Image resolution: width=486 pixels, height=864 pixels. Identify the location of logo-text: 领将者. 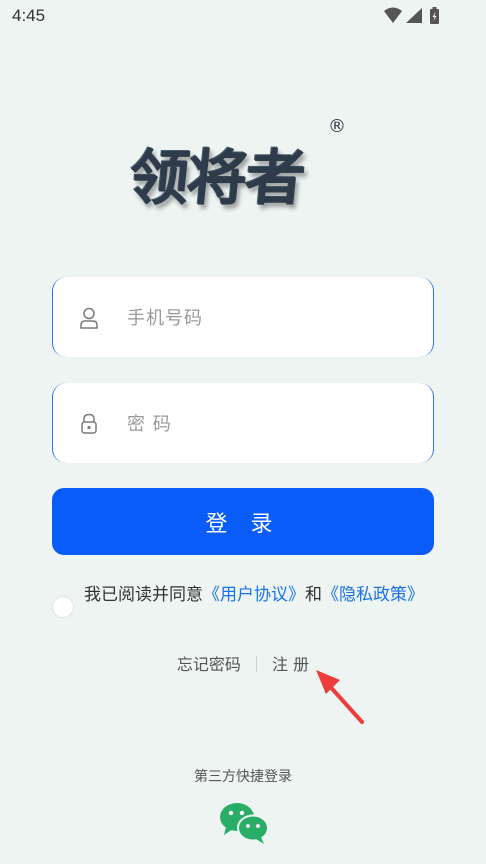
(216, 179).